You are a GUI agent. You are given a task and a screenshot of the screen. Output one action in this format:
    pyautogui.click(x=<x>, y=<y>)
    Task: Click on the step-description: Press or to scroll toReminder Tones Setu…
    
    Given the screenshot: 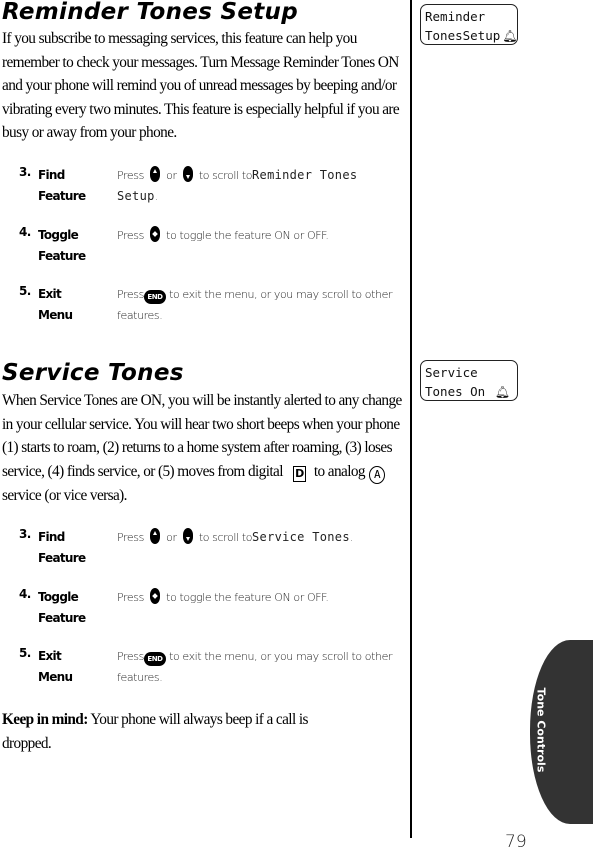 What is the action you would take?
    pyautogui.click(x=237, y=184)
    